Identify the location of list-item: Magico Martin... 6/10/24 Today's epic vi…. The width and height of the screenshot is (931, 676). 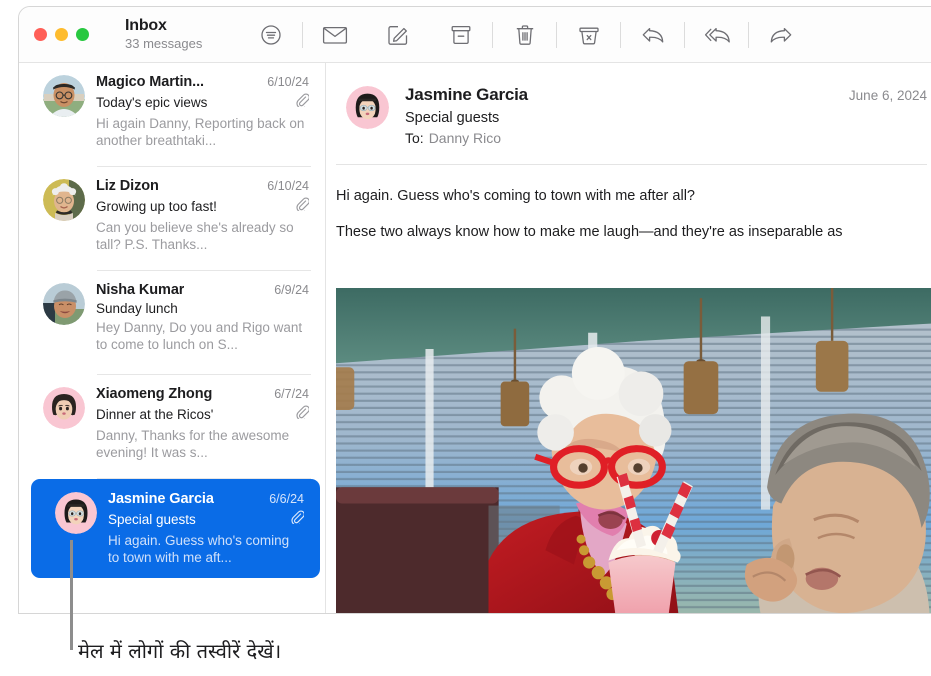
(172, 115).